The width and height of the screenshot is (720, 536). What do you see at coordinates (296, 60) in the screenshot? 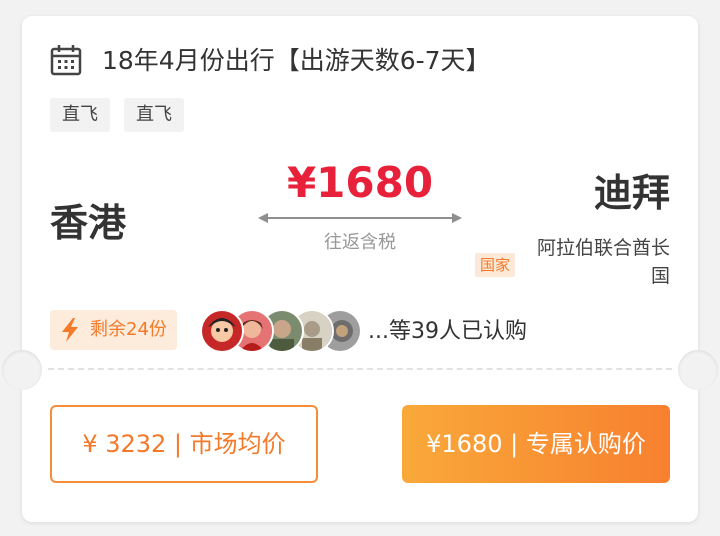
I see `travel-date-title: 18年4月份出行【出游天数6-7天】` at bounding box center [296, 60].